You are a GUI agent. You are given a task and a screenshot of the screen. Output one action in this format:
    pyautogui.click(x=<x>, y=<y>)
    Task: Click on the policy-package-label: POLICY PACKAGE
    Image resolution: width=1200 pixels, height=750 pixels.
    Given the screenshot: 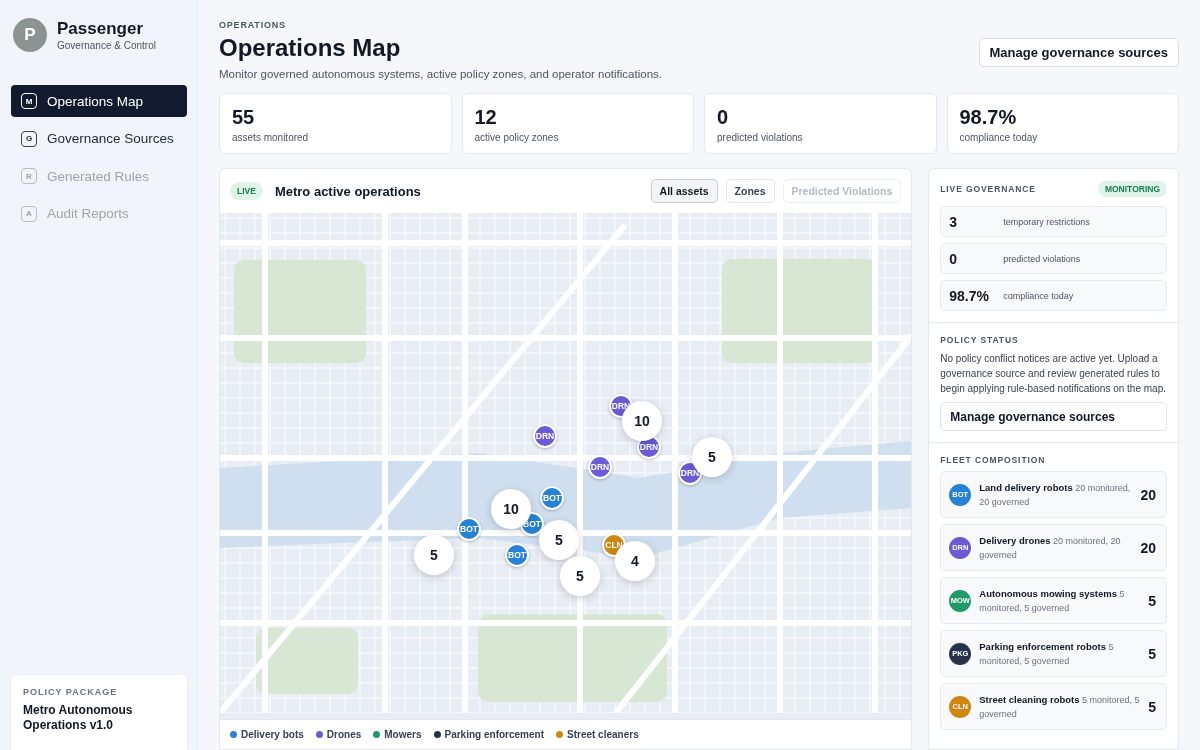 What is the action you would take?
    pyautogui.click(x=71, y=691)
    